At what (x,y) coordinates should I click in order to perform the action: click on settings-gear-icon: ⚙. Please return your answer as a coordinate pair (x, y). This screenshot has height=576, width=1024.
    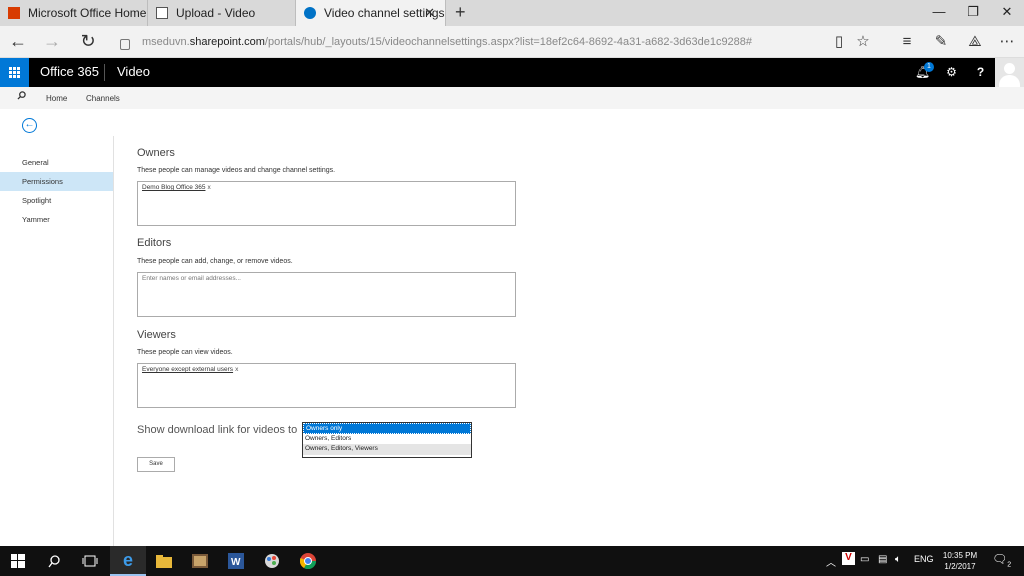
    Looking at the image, I should click on (951, 72).